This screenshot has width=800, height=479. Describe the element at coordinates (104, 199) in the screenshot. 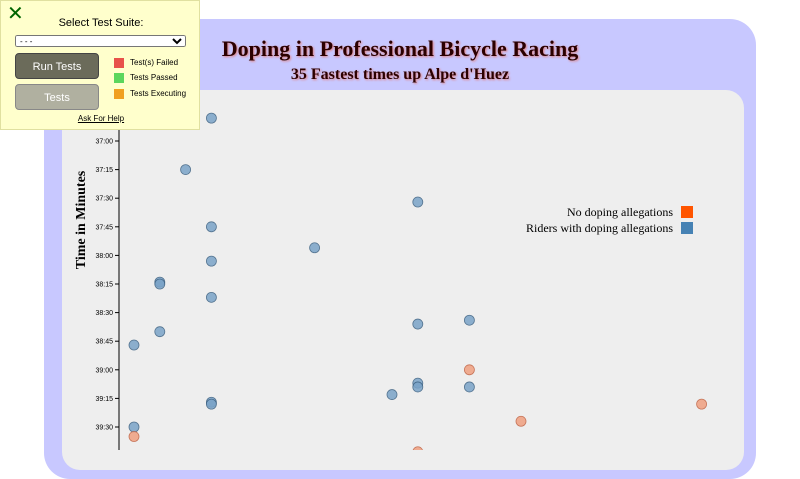

I see `y-tick-label: 37:30` at that location.